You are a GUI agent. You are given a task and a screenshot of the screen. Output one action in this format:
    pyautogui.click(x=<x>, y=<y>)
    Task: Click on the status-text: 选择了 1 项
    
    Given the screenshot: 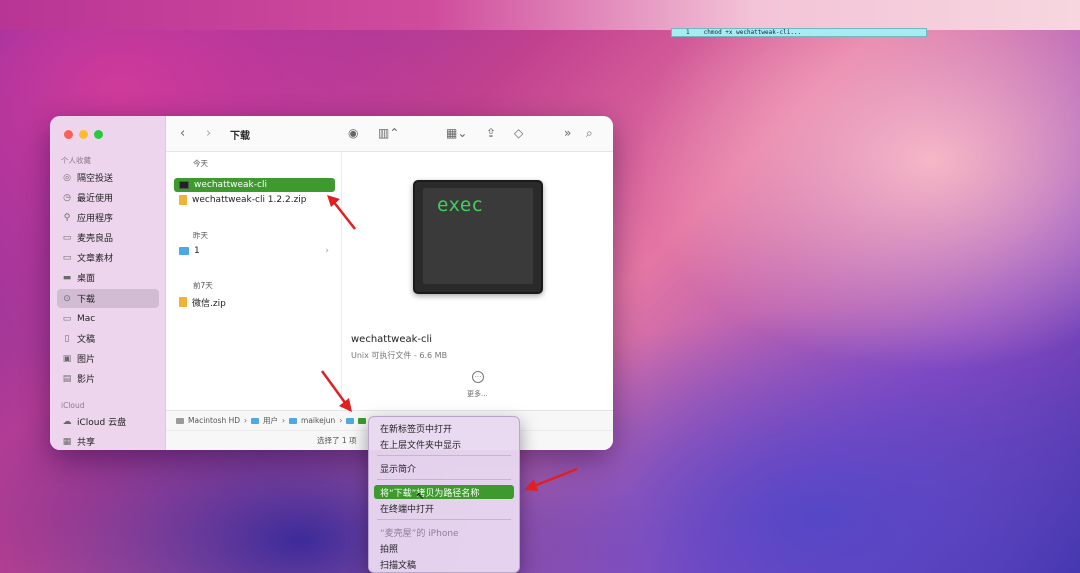 What is the action you would take?
    pyautogui.click(x=337, y=440)
    